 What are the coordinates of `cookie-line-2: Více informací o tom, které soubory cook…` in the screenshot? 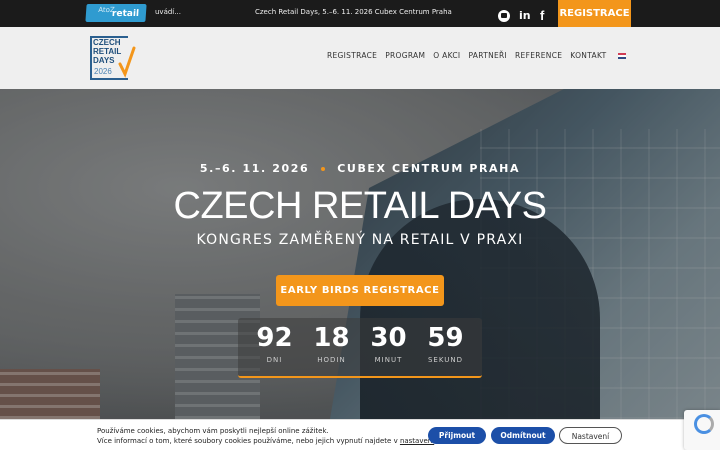 It's located at (266, 441).